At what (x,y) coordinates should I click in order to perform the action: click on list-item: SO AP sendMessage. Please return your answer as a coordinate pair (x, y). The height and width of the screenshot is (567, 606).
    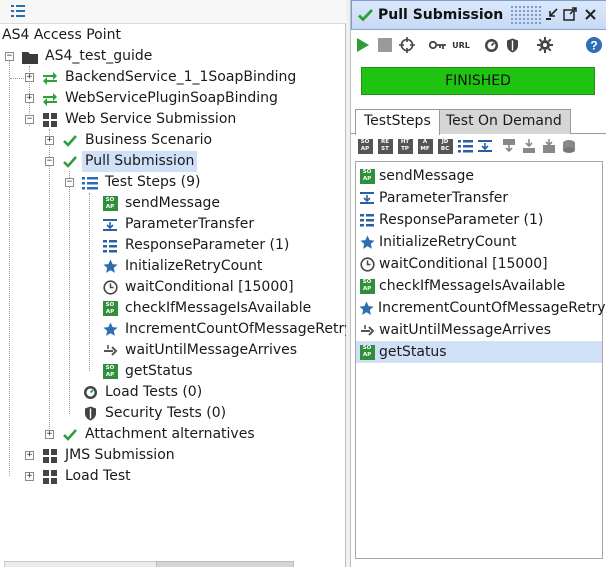
    Looking at the image, I should click on (479, 176).